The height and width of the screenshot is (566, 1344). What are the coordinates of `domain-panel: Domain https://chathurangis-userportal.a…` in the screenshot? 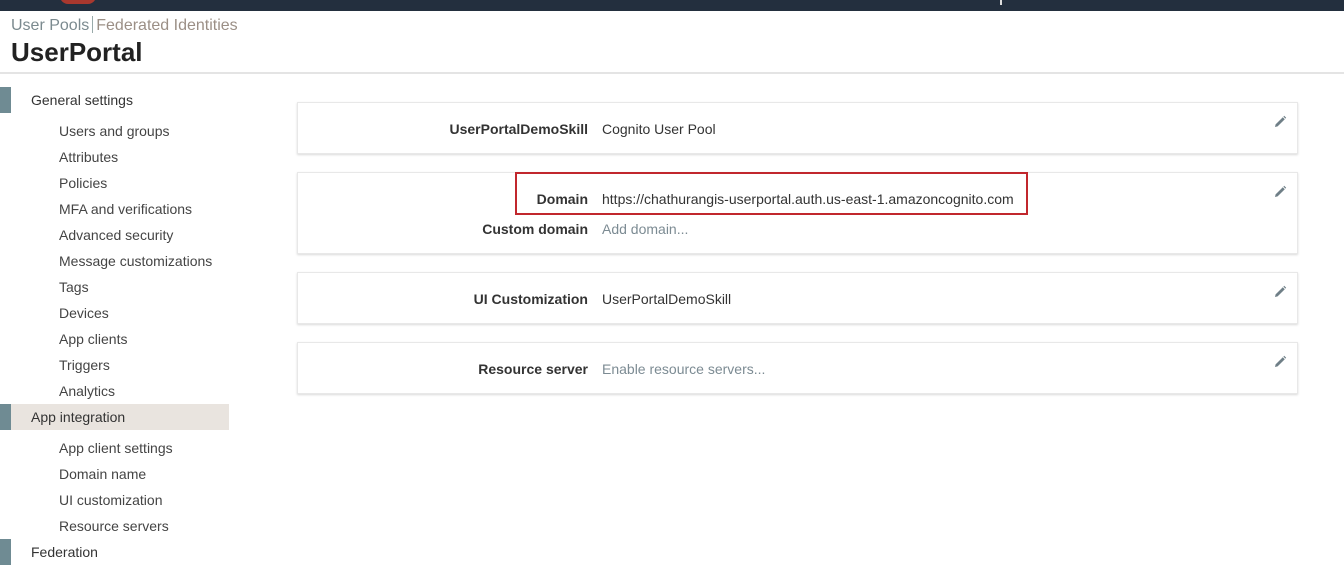 It's located at (797, 213).